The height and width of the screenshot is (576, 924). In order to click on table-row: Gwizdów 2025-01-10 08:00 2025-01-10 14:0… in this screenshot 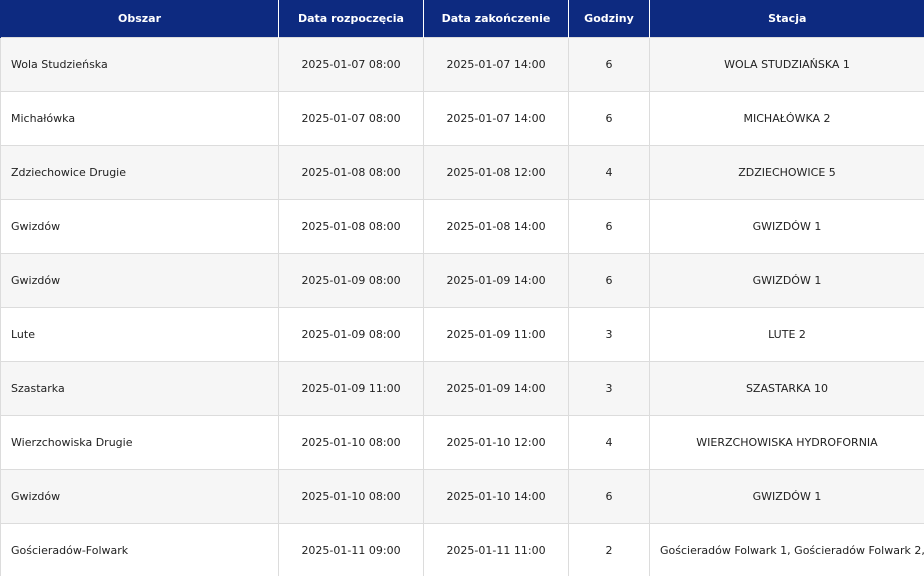, I will do `click(462, 496)`.